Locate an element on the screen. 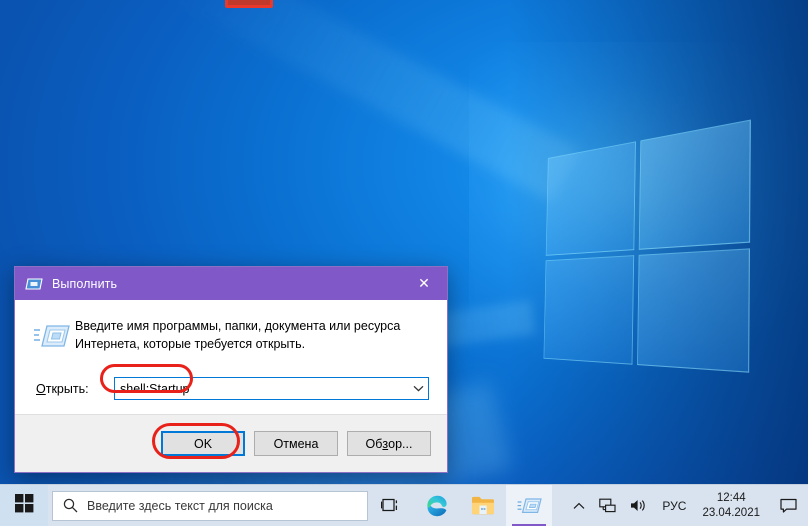  file-explorer-icon is located at coordinates (483, 505).